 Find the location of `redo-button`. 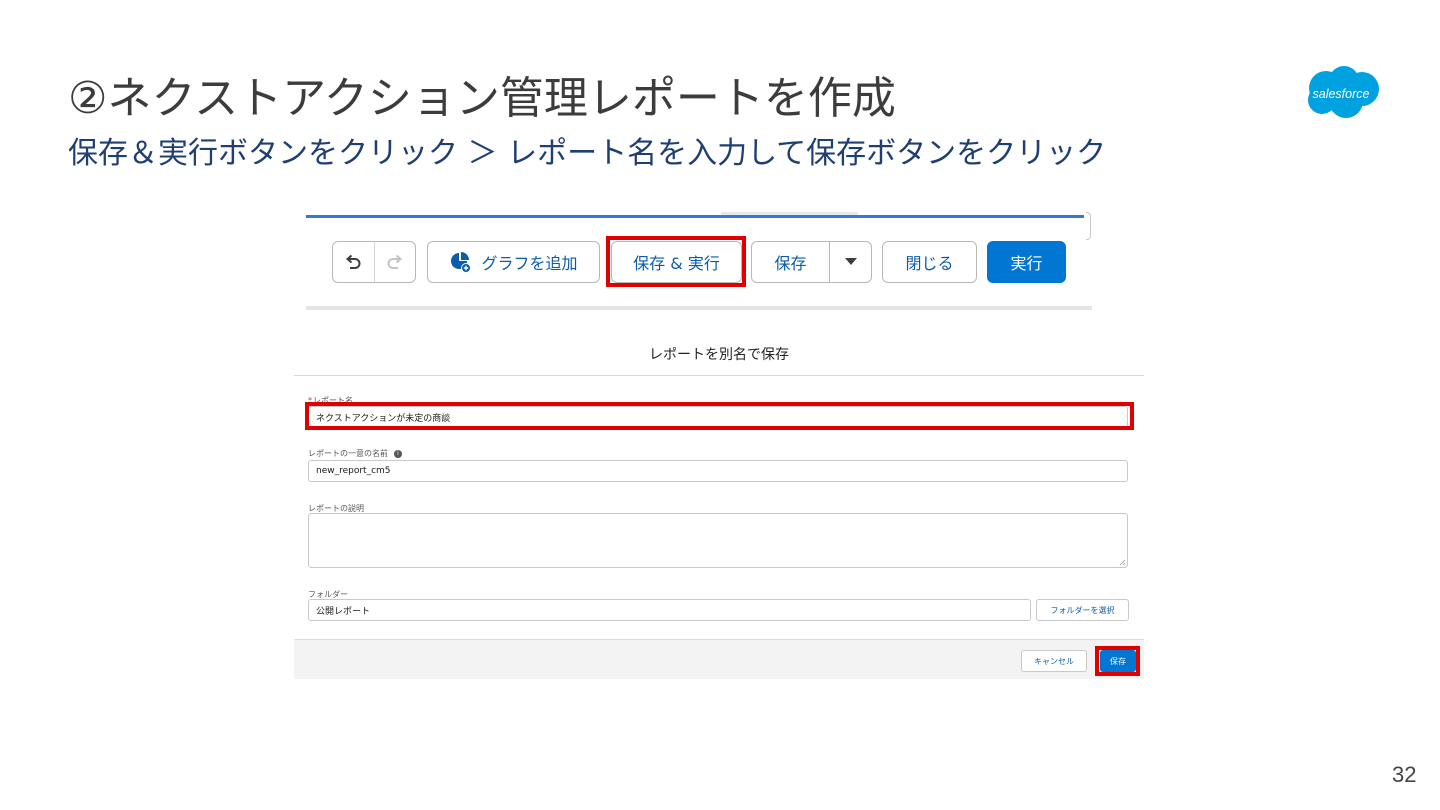

redo-button is located at coordinates (394, 262).